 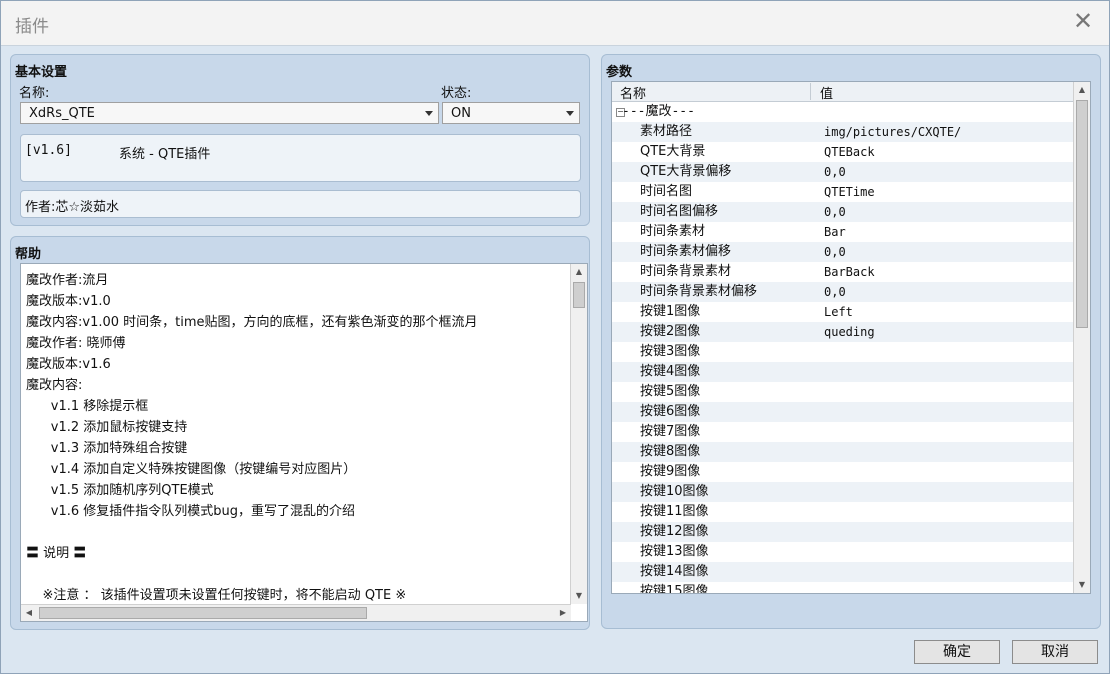 What do you see at coordinates (957, 652) in the screenshot?
I see `ok-button: 确定` at bounding box center [957, 652].